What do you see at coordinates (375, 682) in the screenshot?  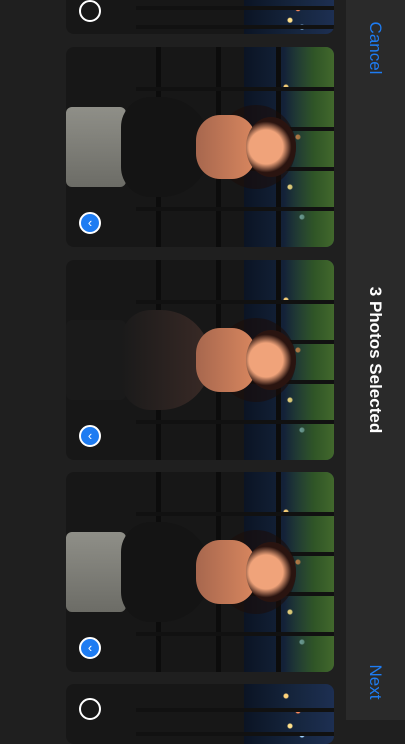 I see `next-button: Next` at bounding box center [375, 682].